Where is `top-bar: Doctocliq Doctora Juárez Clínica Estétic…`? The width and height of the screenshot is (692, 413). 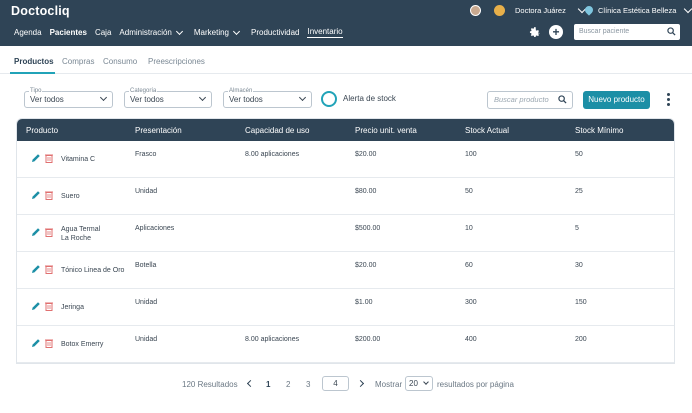
top-bar: Doctocliq Doctora Juárez Clínica Estétic… is located at coordinates (346, 23).